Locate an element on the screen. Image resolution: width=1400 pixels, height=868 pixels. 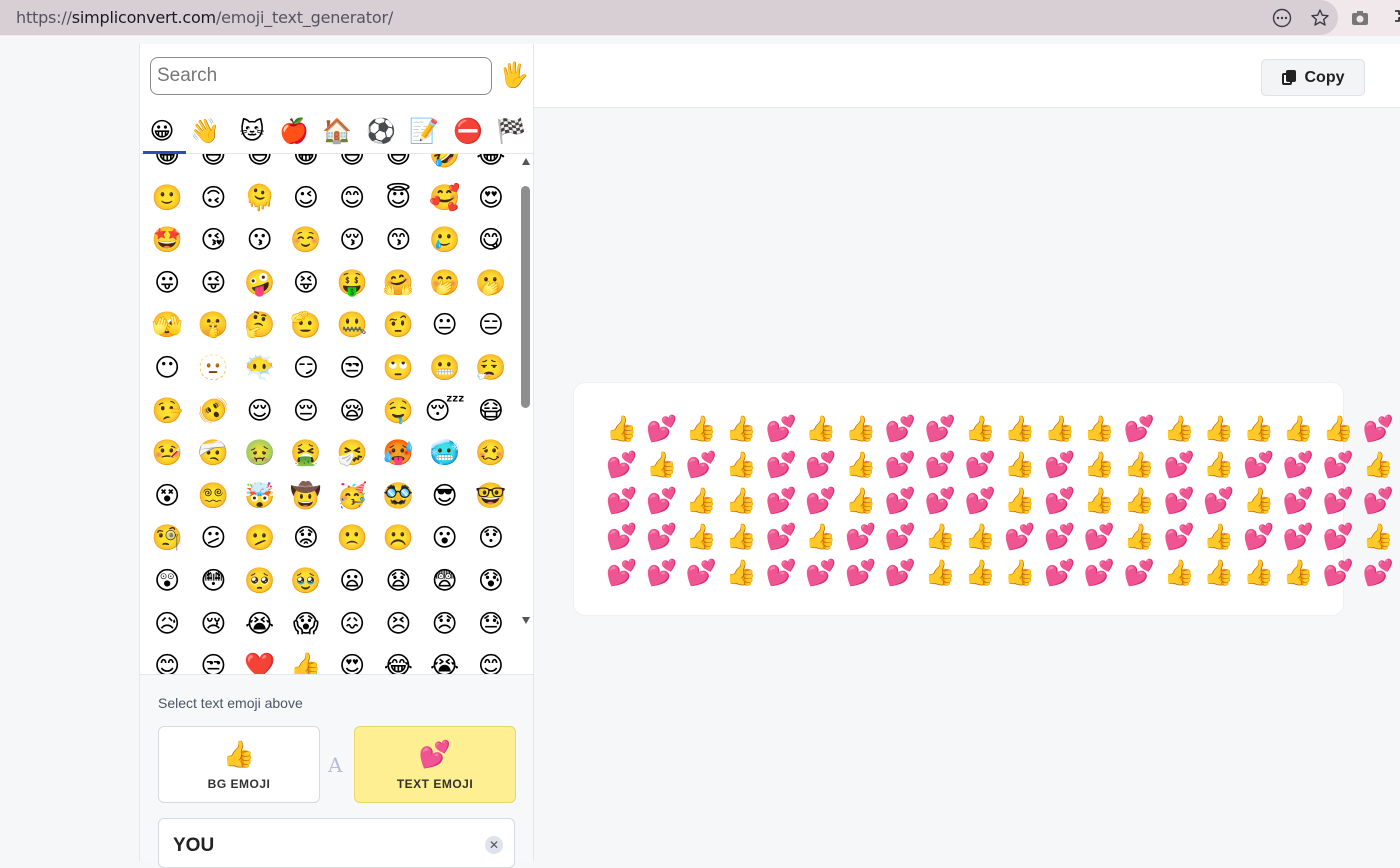
emoji-item: 😶‍🌫️ is located at coordinates (260, 368).